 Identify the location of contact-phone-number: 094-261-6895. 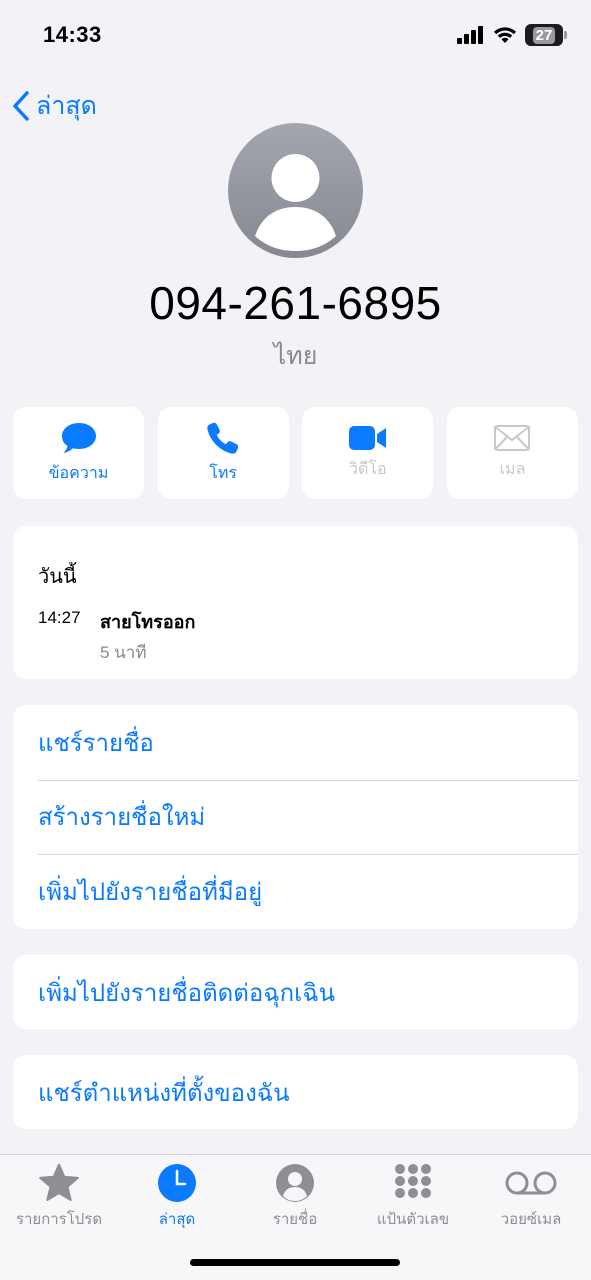
(295, 303).